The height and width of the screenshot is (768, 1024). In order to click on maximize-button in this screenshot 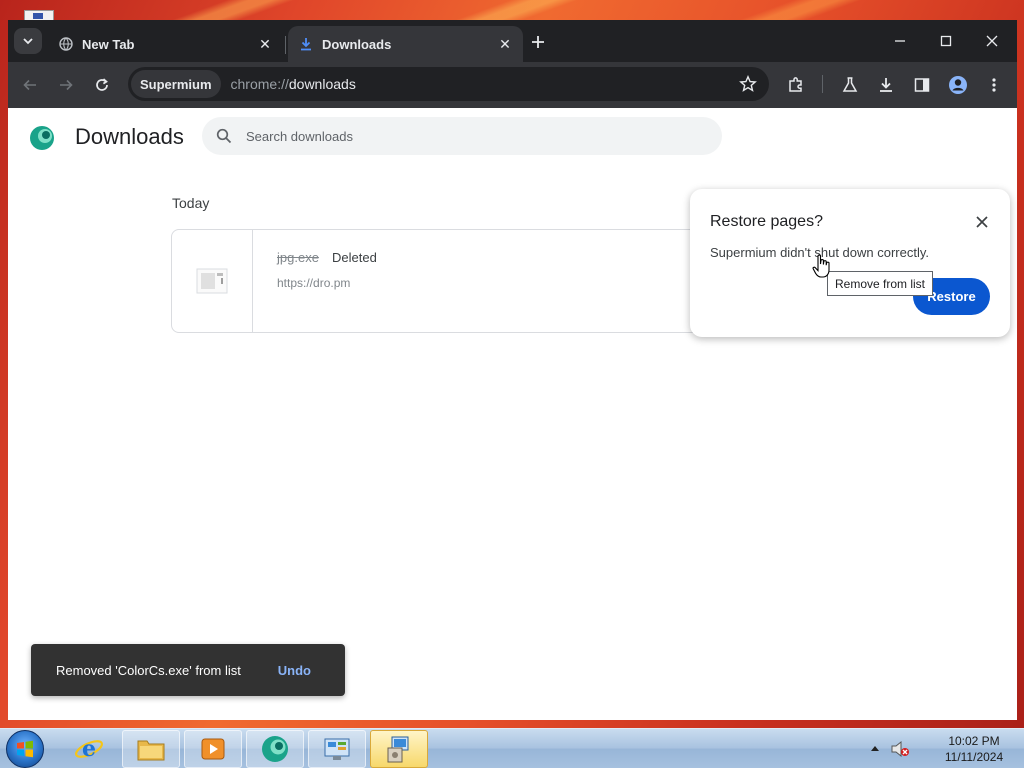, I will do `click(946, 41)`.